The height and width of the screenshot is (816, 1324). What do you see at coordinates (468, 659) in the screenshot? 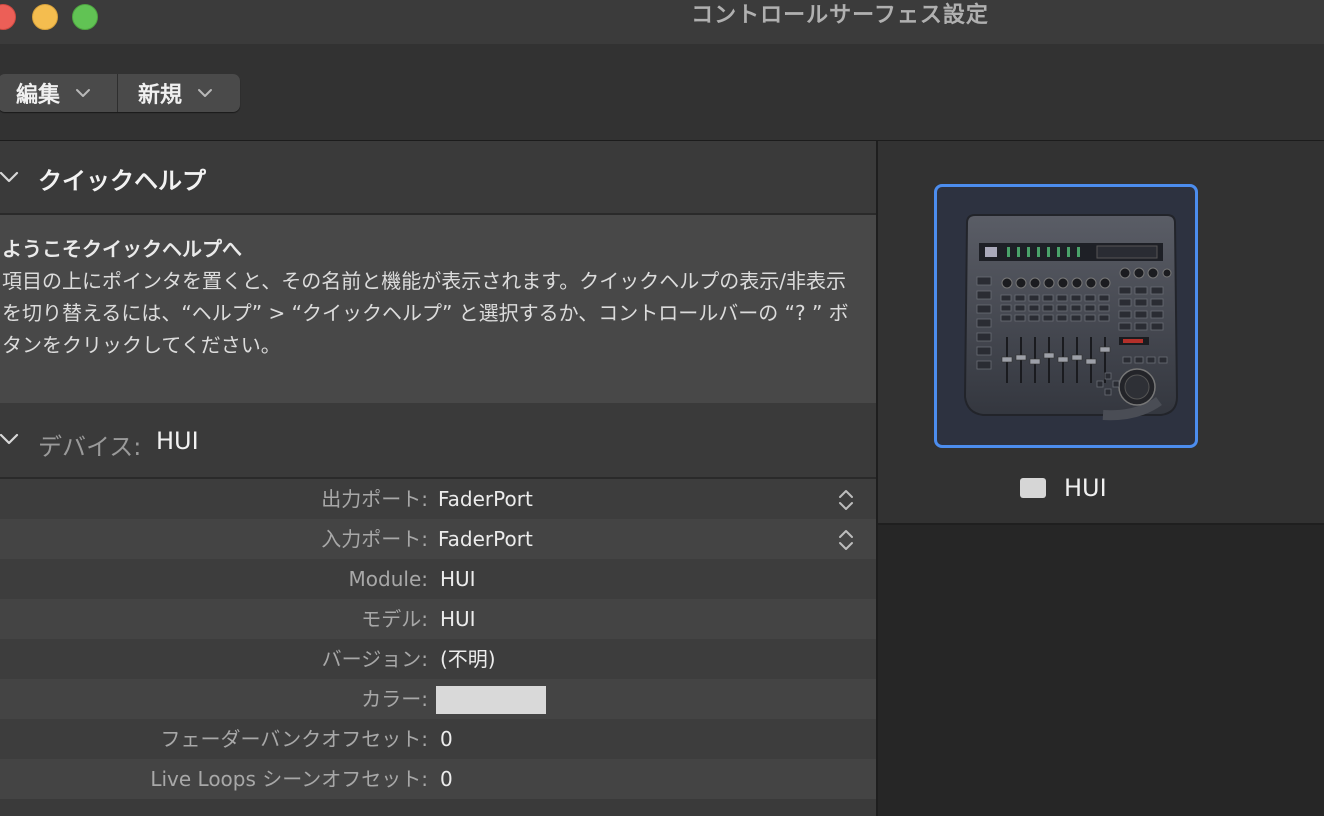
I see `version-value: (不明)` at bounding box center [468, 659].